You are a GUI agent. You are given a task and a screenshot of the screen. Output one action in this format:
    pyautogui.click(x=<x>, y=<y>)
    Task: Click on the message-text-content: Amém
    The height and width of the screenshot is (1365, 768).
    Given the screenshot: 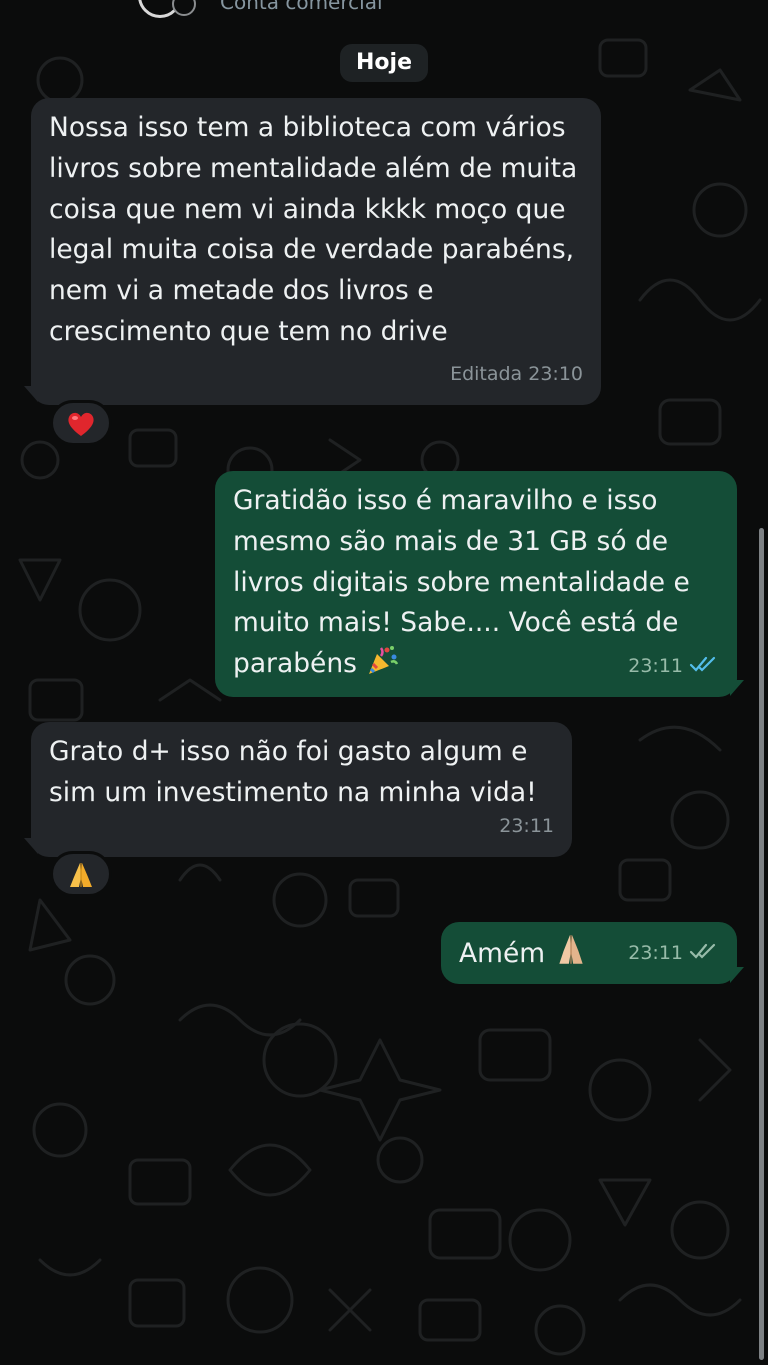 What is the action you would take?
    pyautogui.click(x=502, y=953)
    